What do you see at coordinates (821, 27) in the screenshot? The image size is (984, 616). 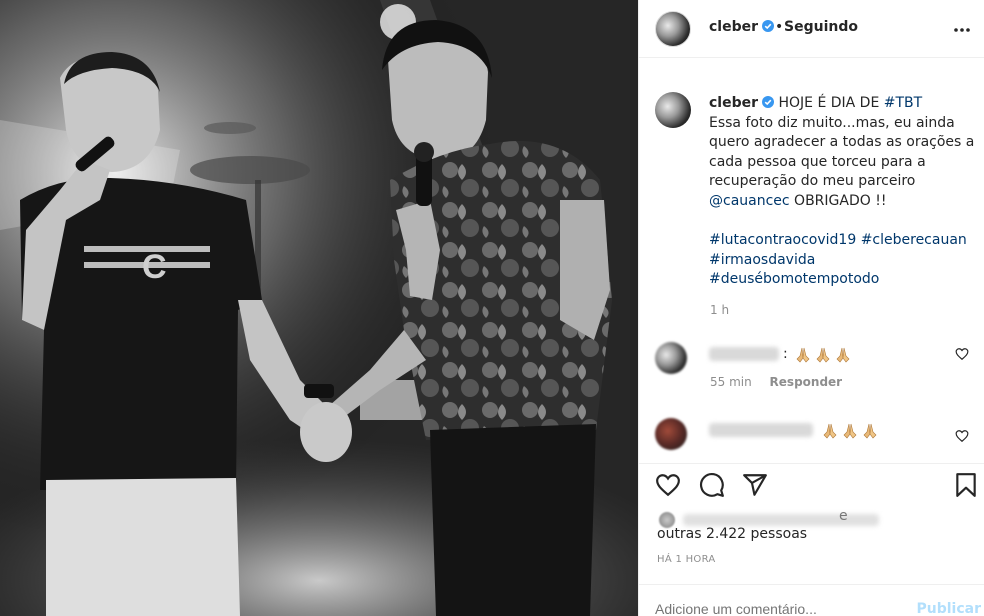 I see `following-button: Seguindo` at bounding box center [821, 27].